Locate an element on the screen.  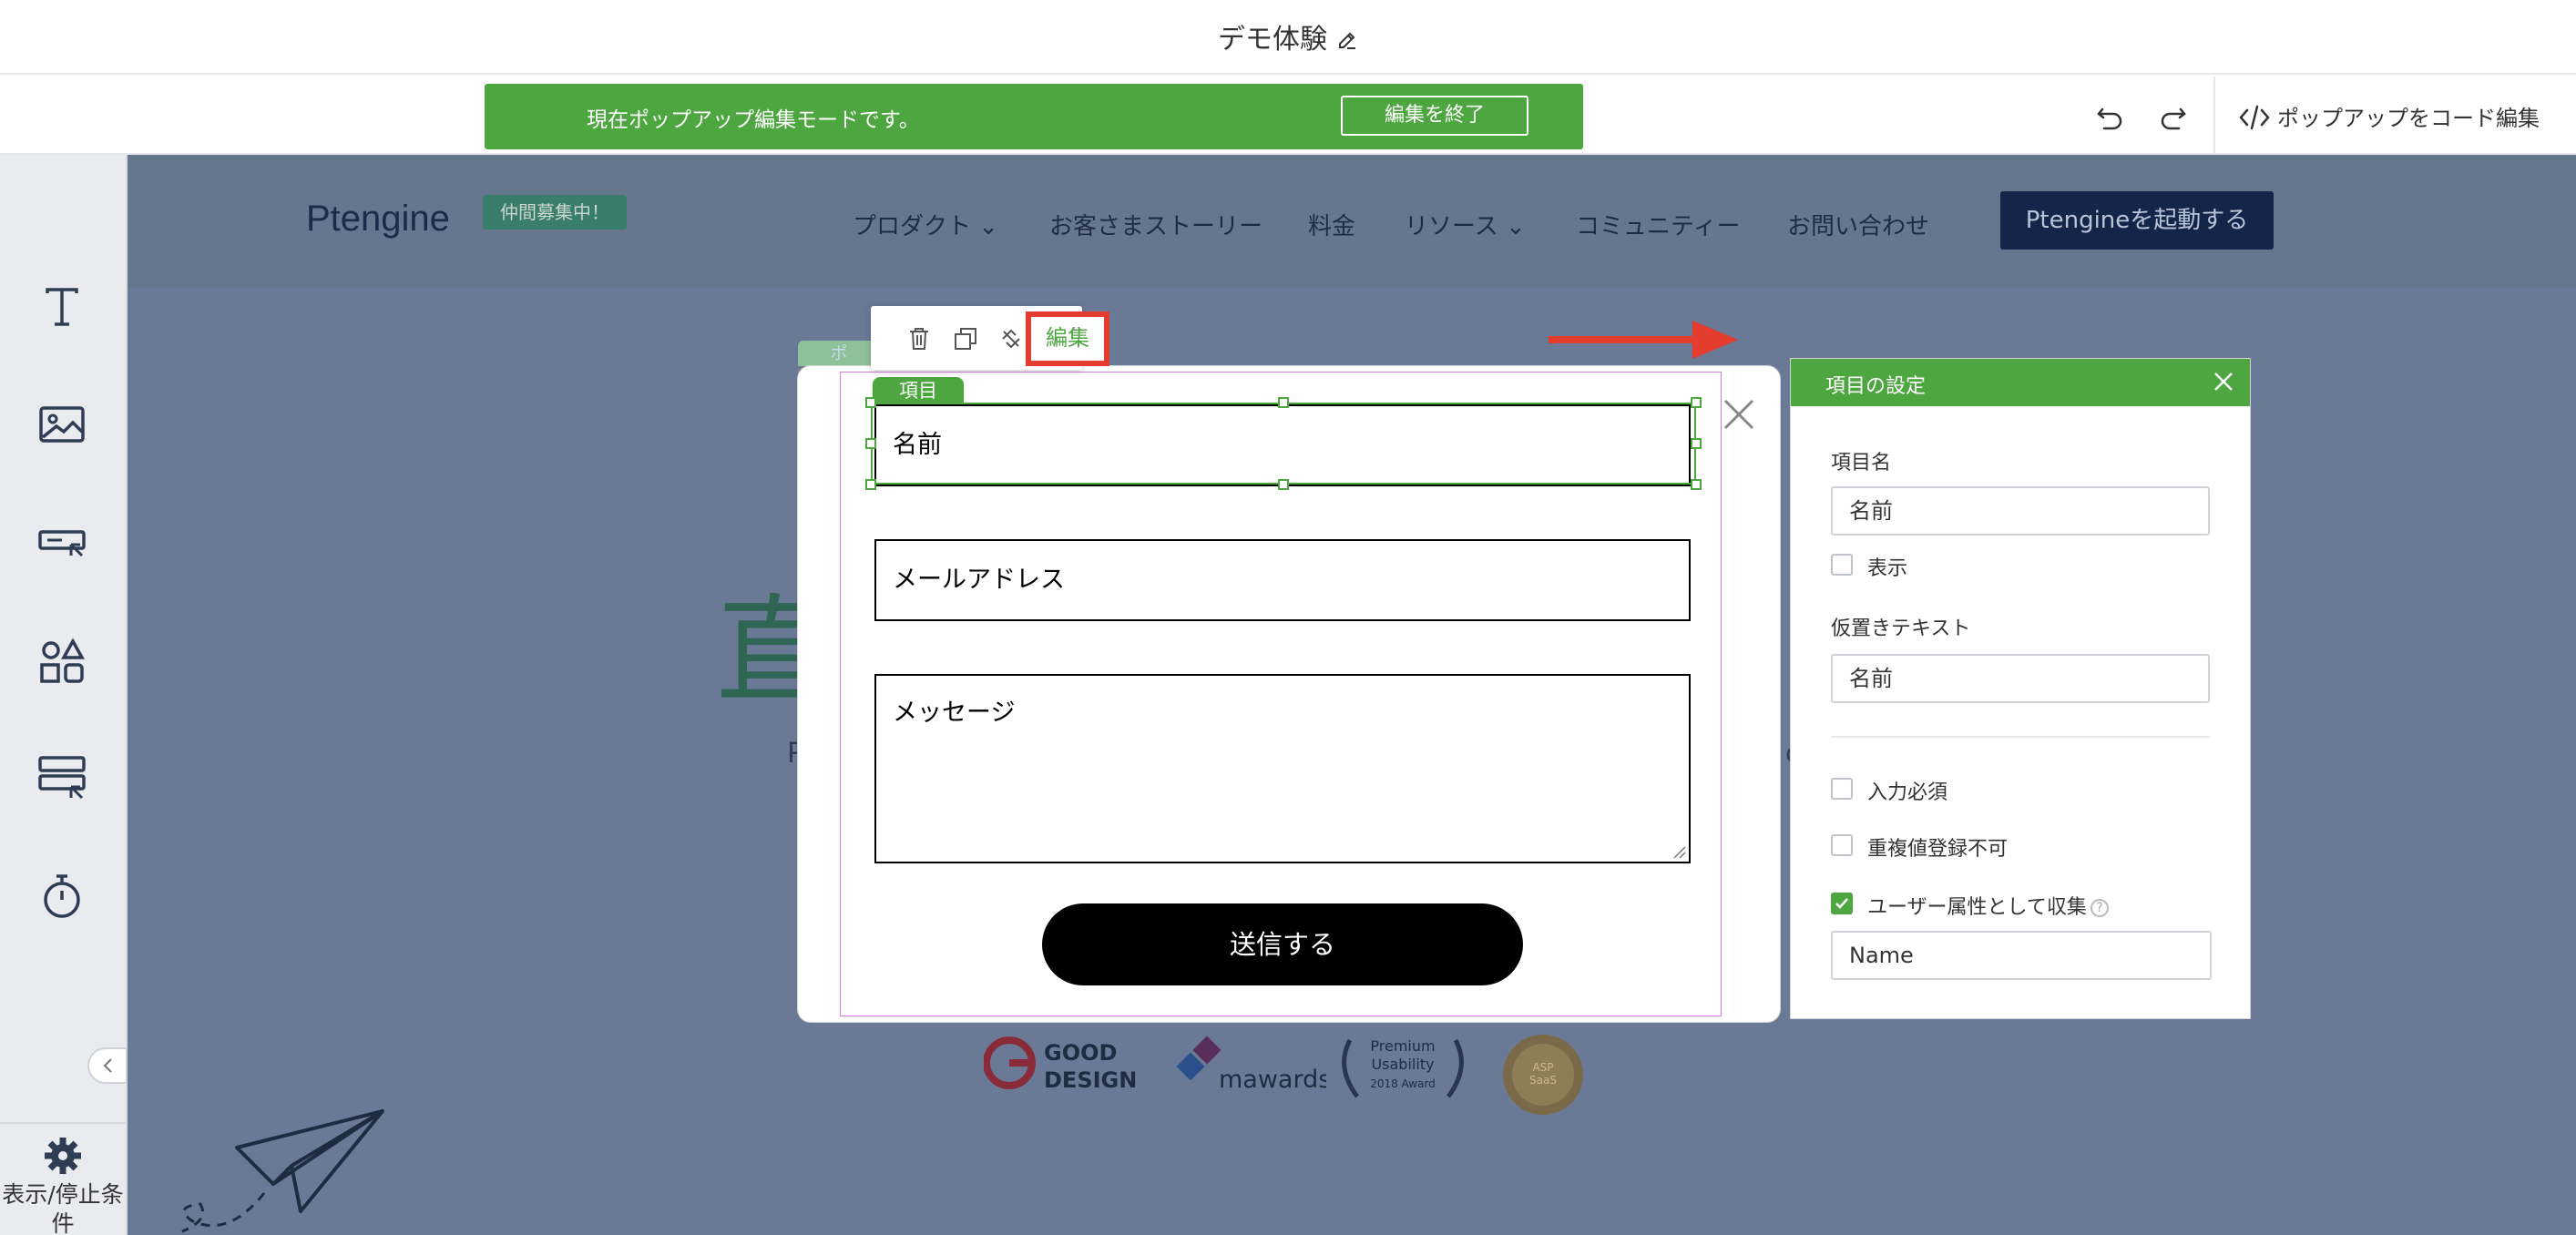
redo-icon is located at coordinates (2173, 116).